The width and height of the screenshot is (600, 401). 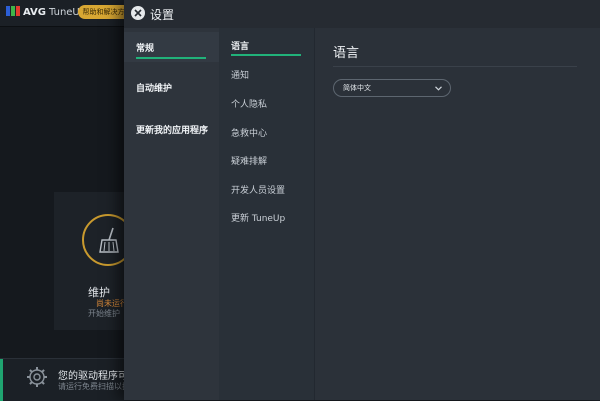 I want to click on close-icon, so click(x=138, y=13).